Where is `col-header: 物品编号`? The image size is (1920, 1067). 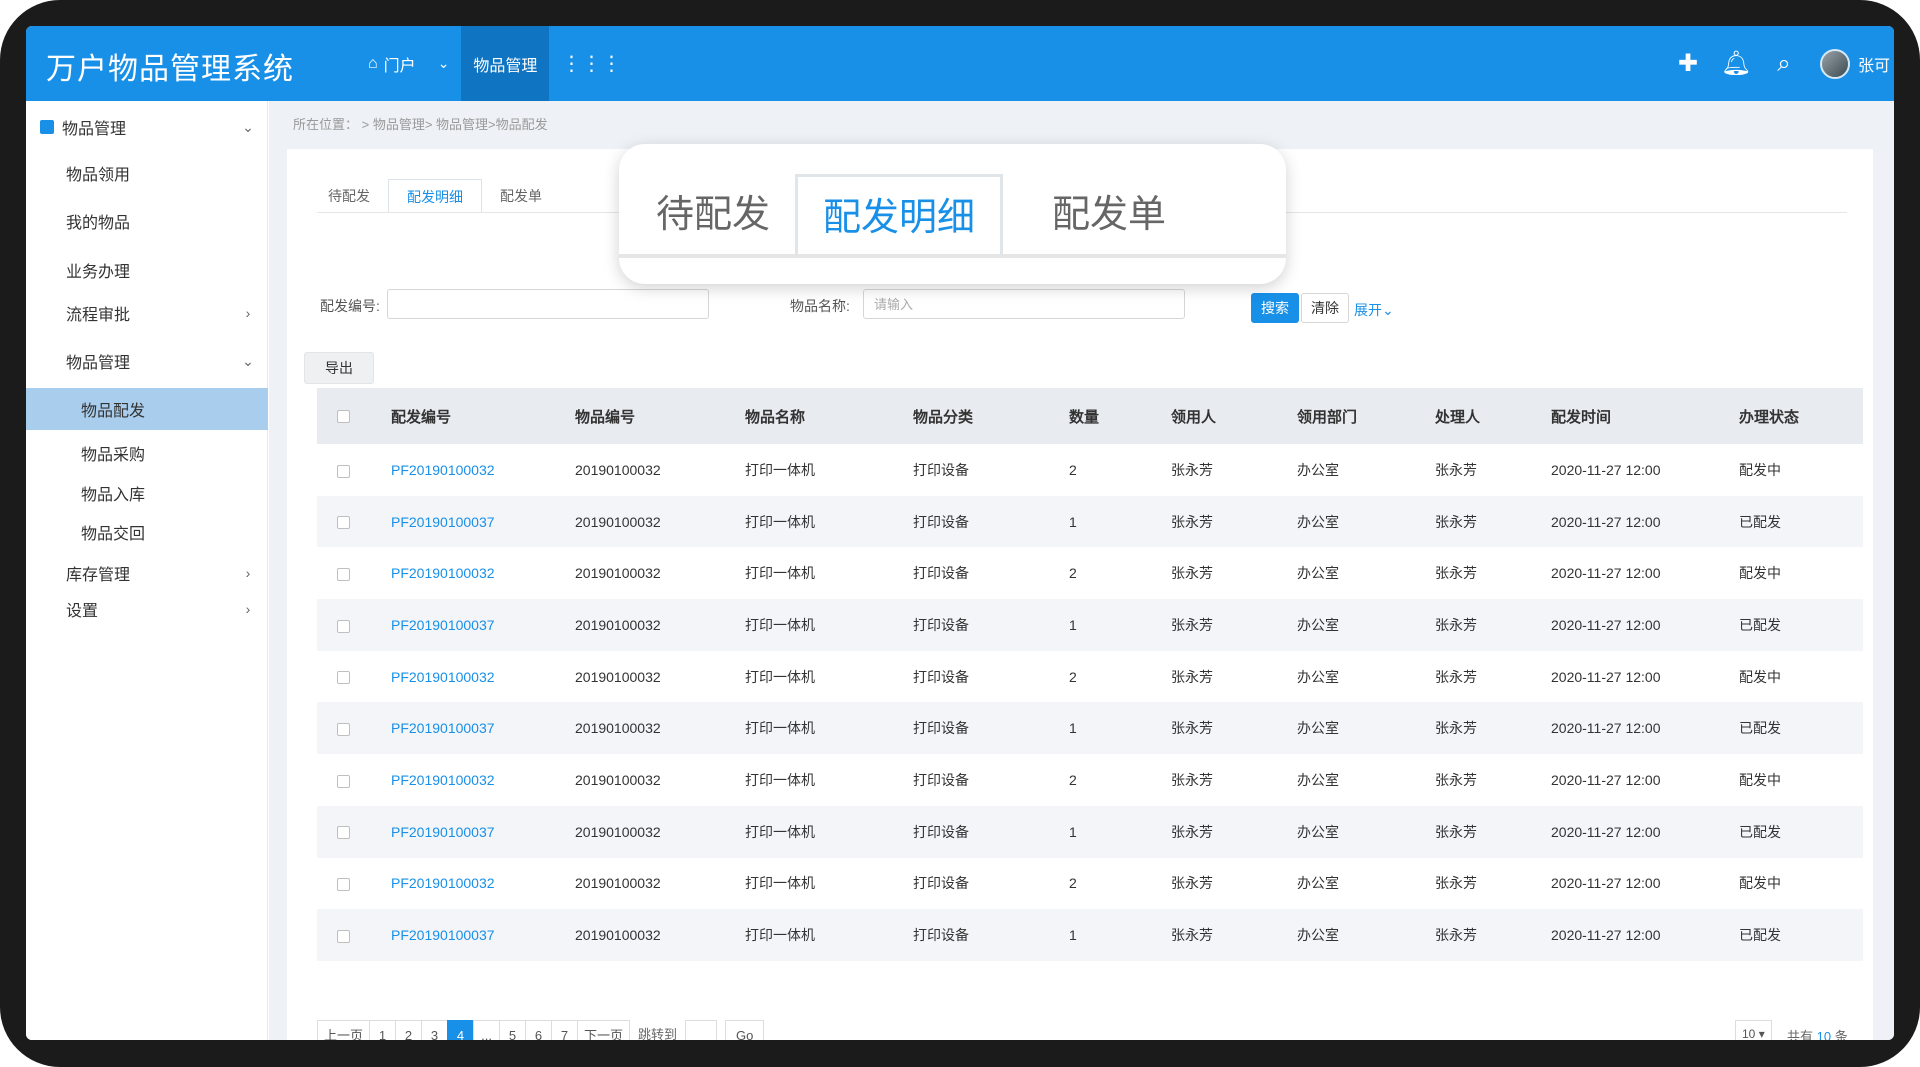 col-header: 物品编号 is located at coordinates (660, 416).